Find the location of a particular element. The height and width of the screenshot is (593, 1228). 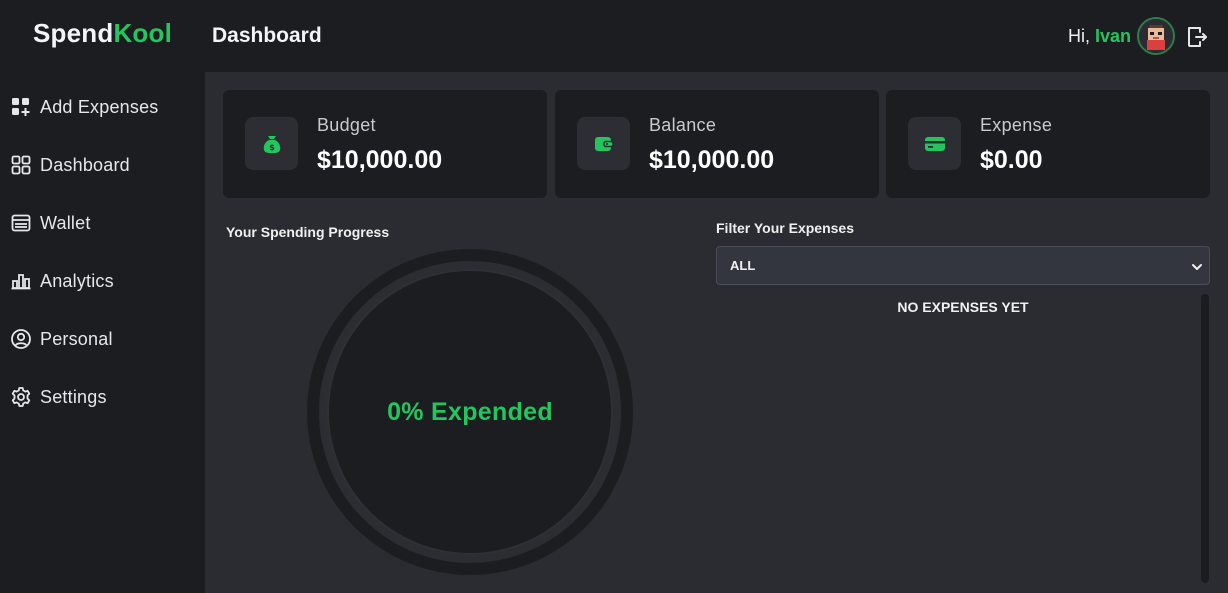

sidebar-item-wallet: Wallet is located at coordinates (105, 223).